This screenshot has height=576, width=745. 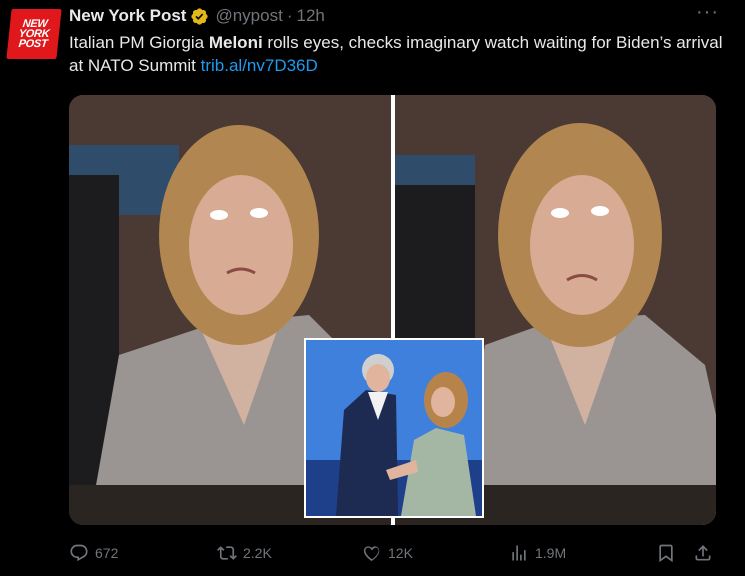 I want to click on avatar-logo-line: POST, so click(x=32, y=44).